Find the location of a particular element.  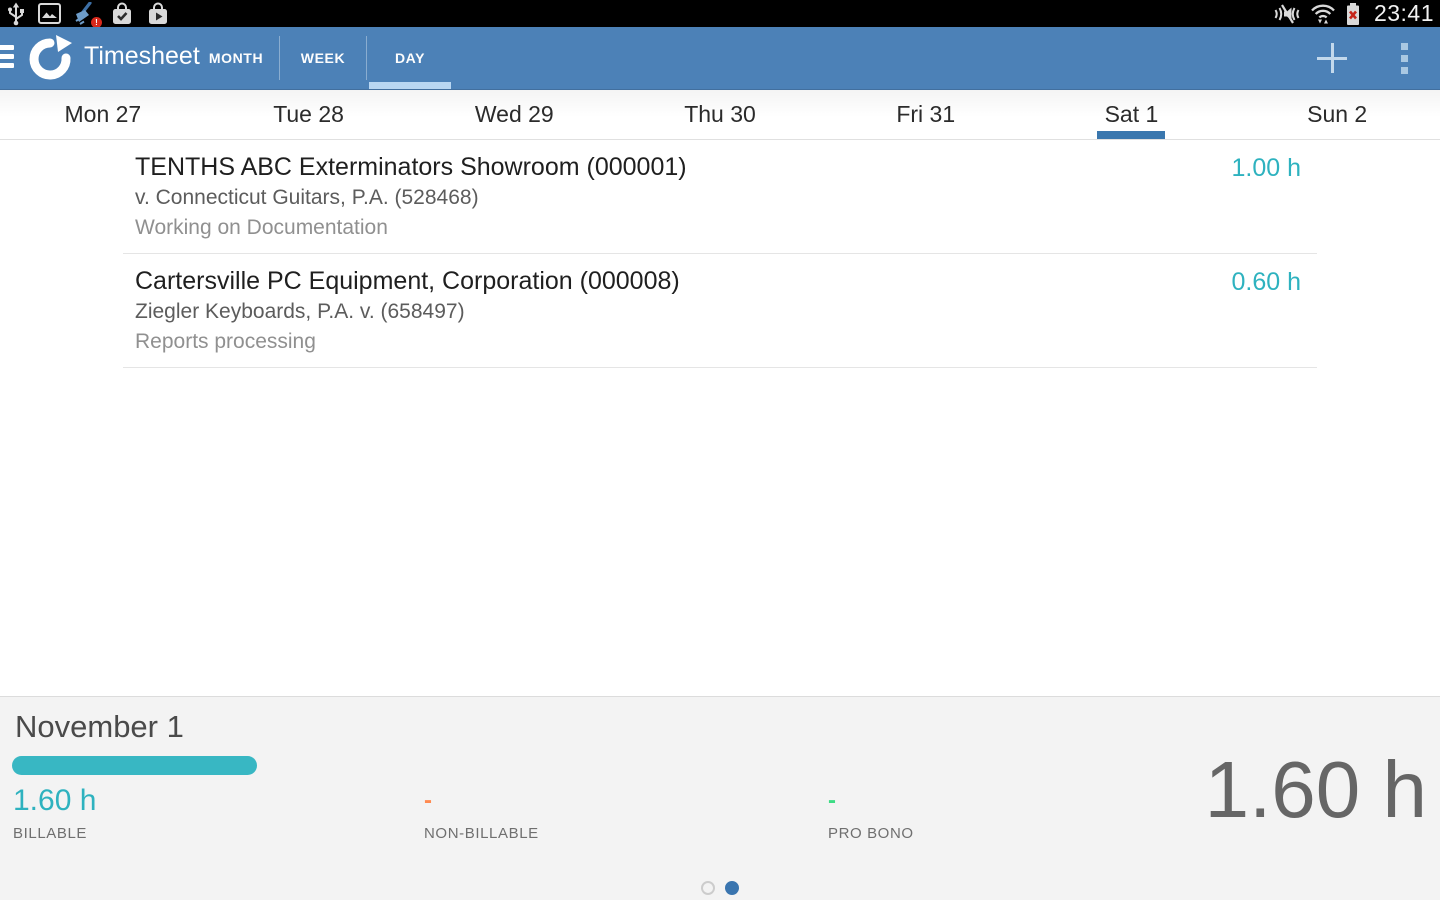

active-day-indicator is located at coordinates (1131, 135).